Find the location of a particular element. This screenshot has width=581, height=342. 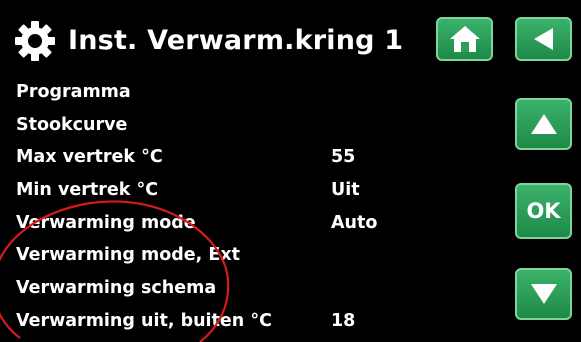

menu-item-verwarming-mode: Verwarming mode Auto is located at coordinates (261, 225).